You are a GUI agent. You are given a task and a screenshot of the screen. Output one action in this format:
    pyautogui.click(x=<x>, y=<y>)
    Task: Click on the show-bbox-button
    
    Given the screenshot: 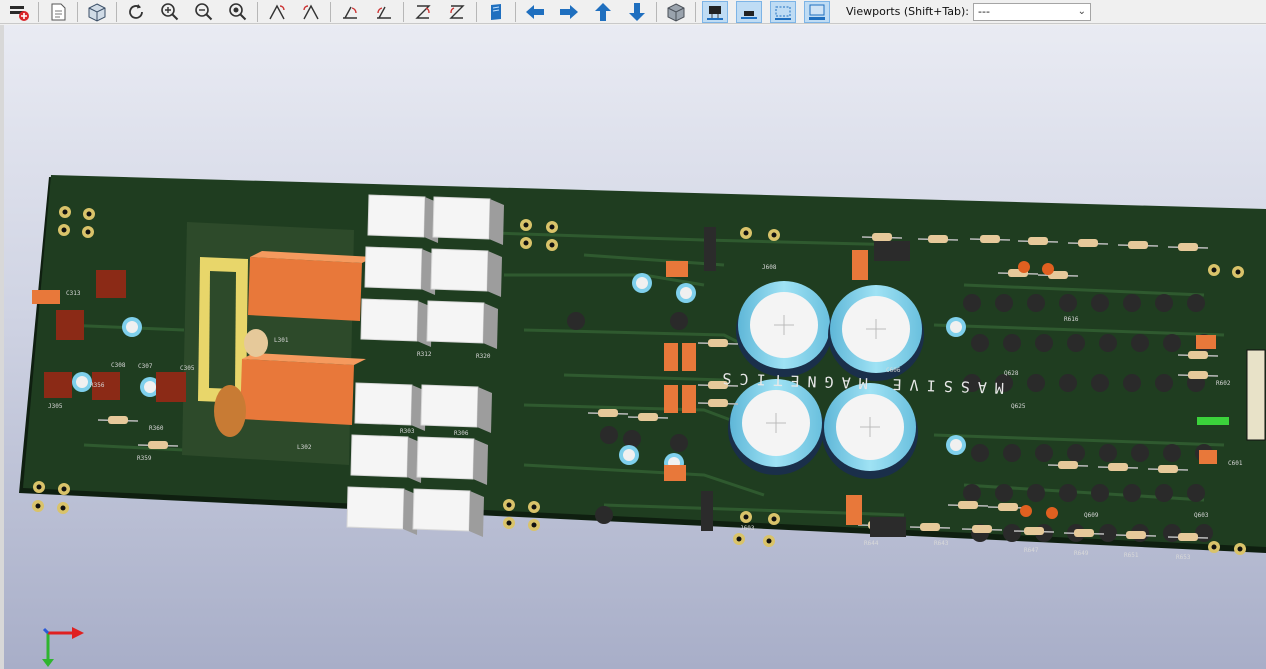 What is the action you would take?
    pyautogui.click(x=817, y=11)
    